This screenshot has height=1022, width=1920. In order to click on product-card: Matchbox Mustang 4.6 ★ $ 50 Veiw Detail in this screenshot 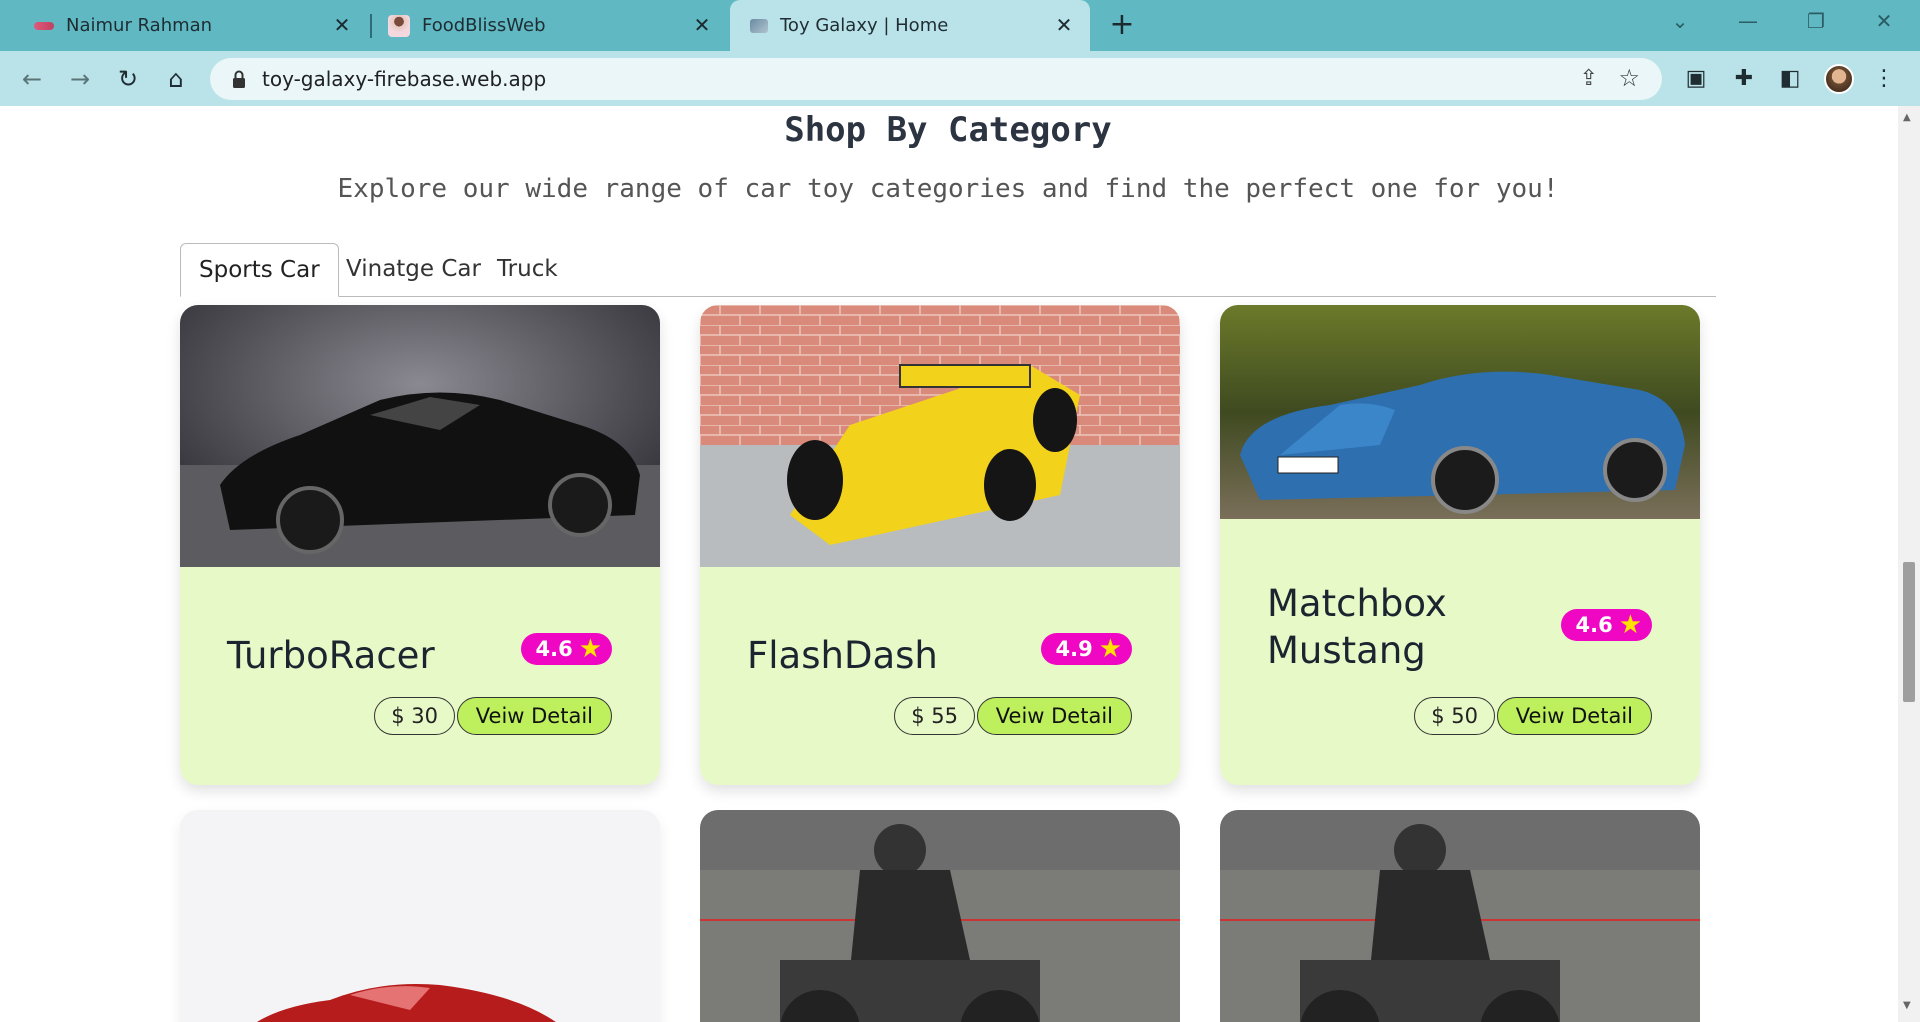, I will do `click(1460, 545)`.